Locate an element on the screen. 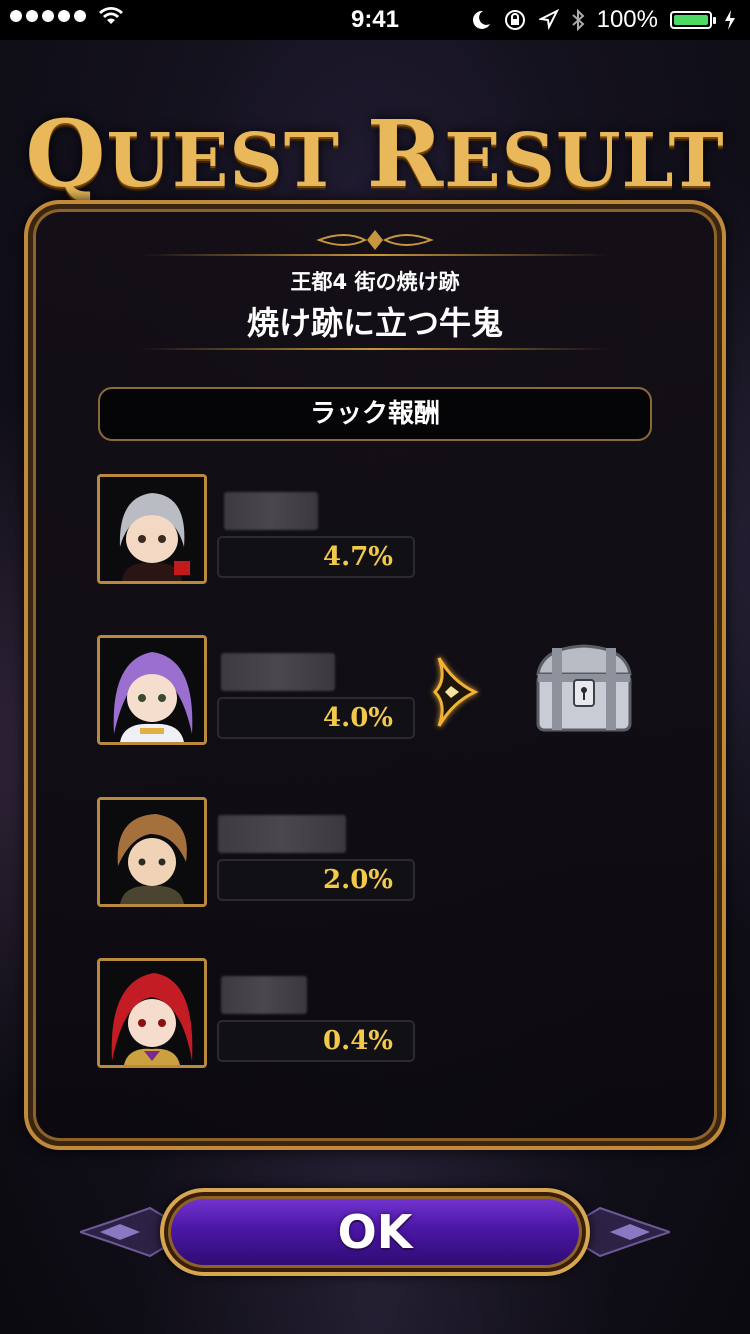 The width and height of the screenshot is (750, 1334). status-bar: 9:41 100% is located at coordinates (375, 20).